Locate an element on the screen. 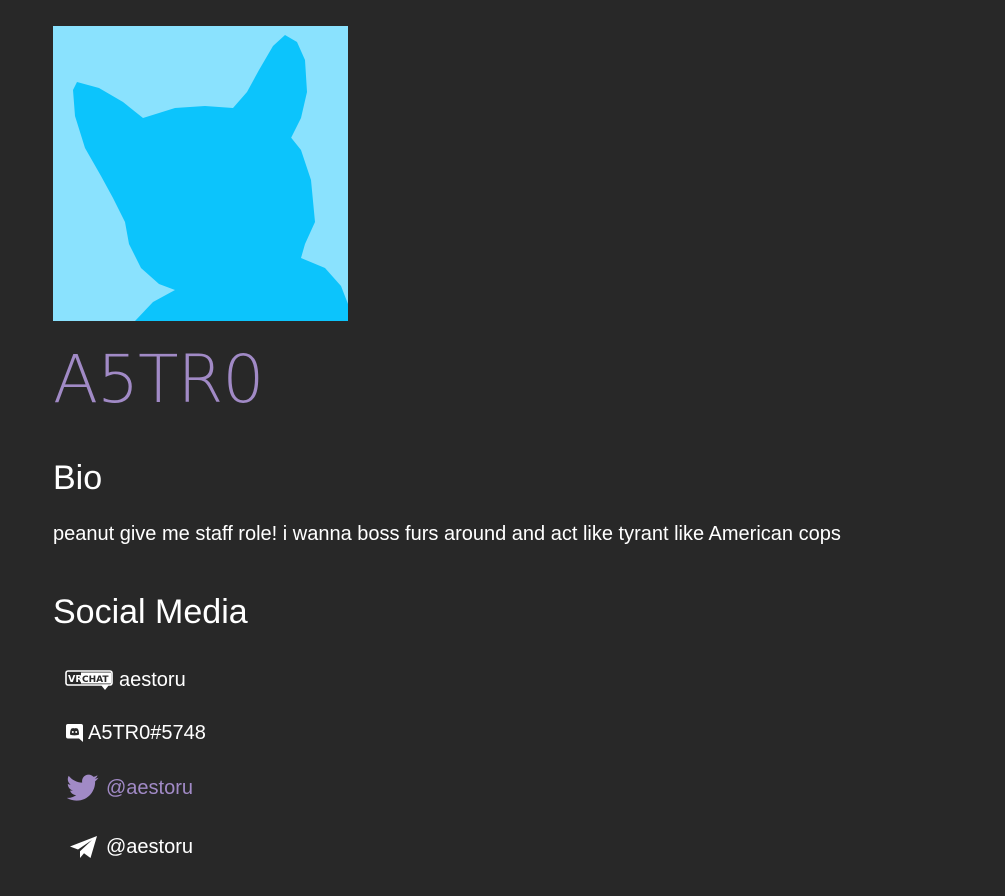  vrchat-icon: VR CHAT is located at coordinates (90, 680).